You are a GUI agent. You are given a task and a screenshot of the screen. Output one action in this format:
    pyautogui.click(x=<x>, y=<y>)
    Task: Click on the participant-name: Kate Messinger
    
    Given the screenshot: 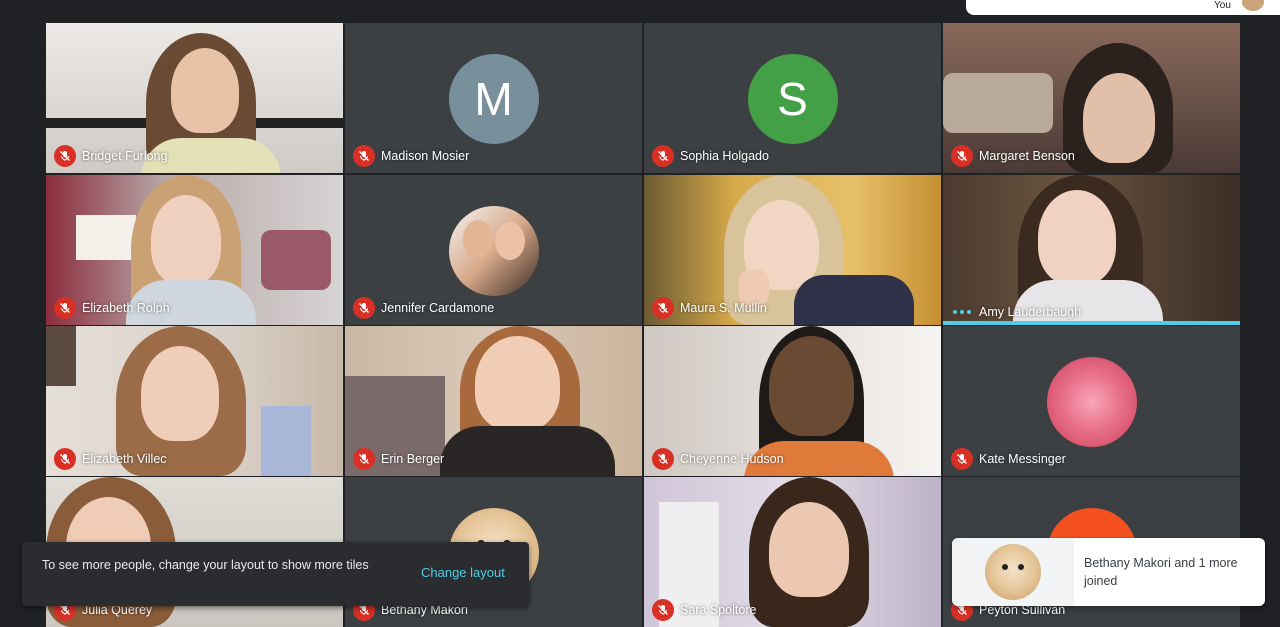 What is the action you would take?
    pyautogui.click(x=1022, y=459)
    